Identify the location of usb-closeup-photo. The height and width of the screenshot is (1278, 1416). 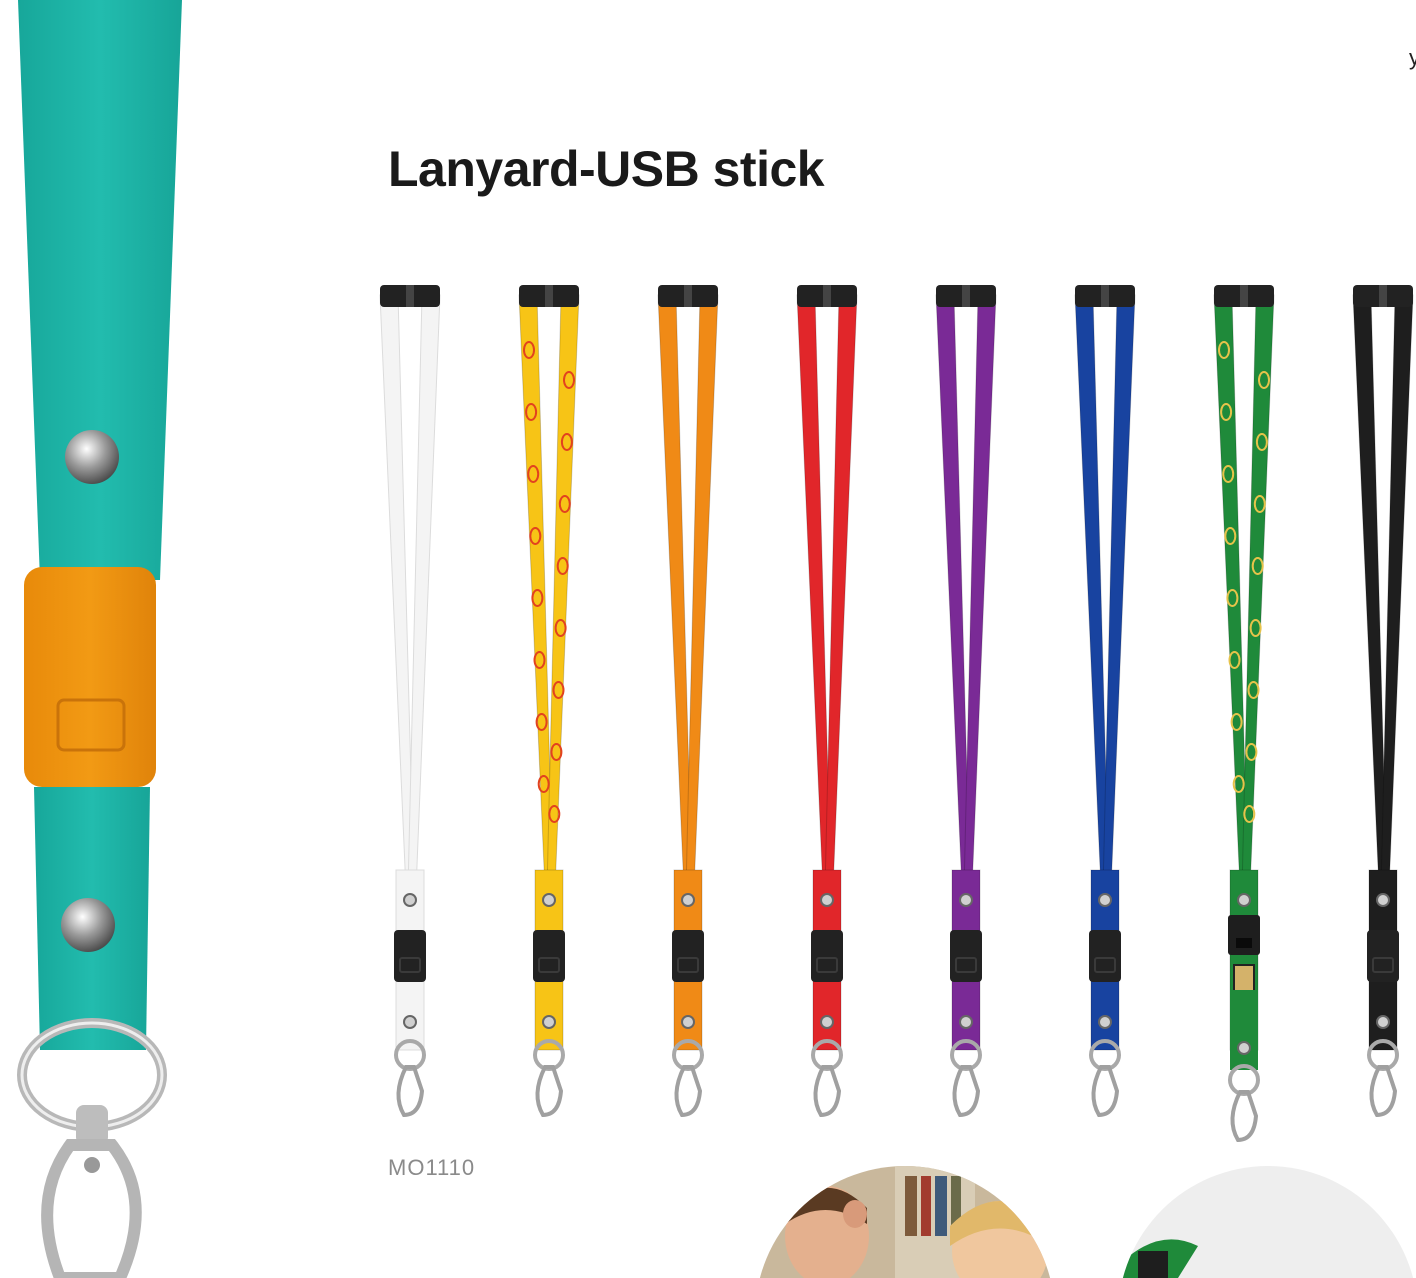
(1267, 1222).